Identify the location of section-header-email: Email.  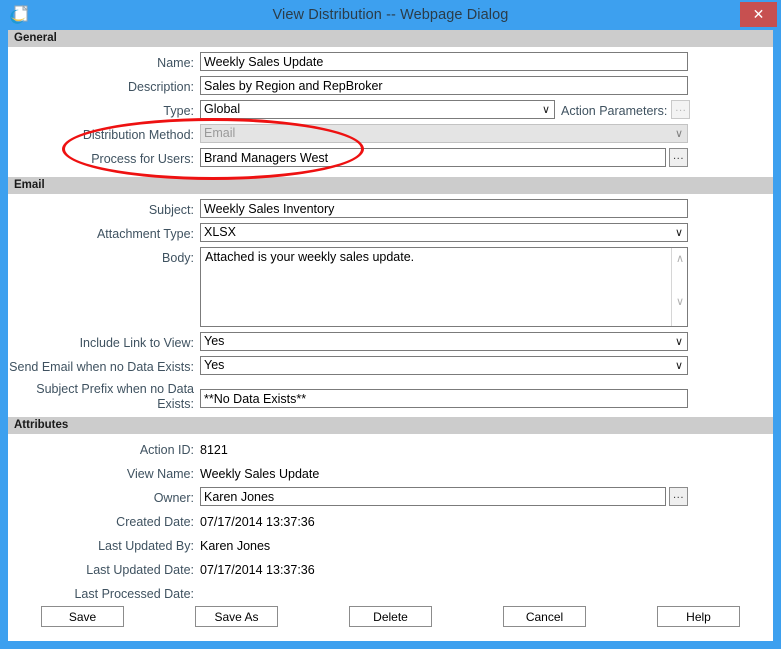
(390, 185).